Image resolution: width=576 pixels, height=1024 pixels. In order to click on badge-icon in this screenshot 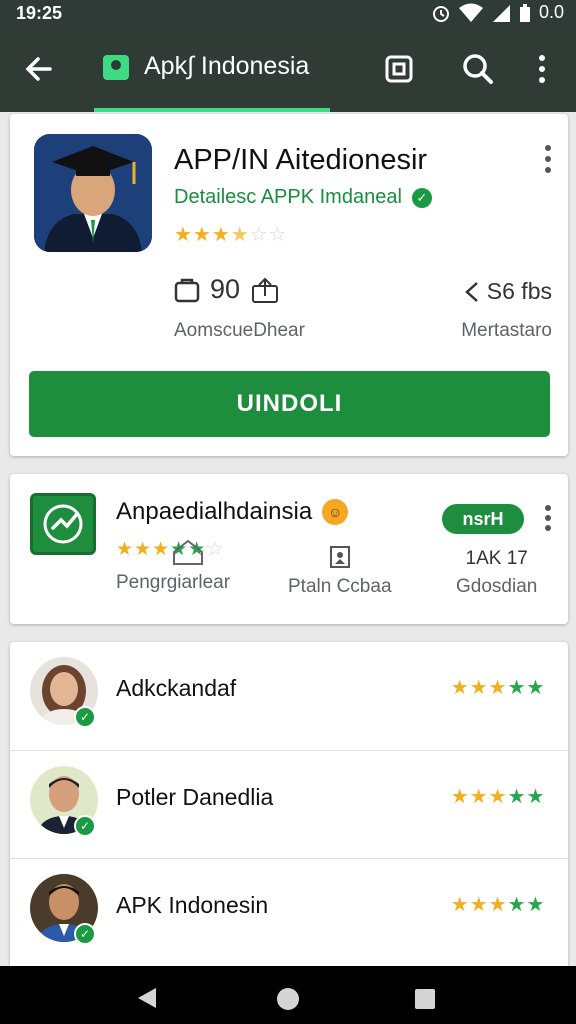, I will do `click(339, 557)`.